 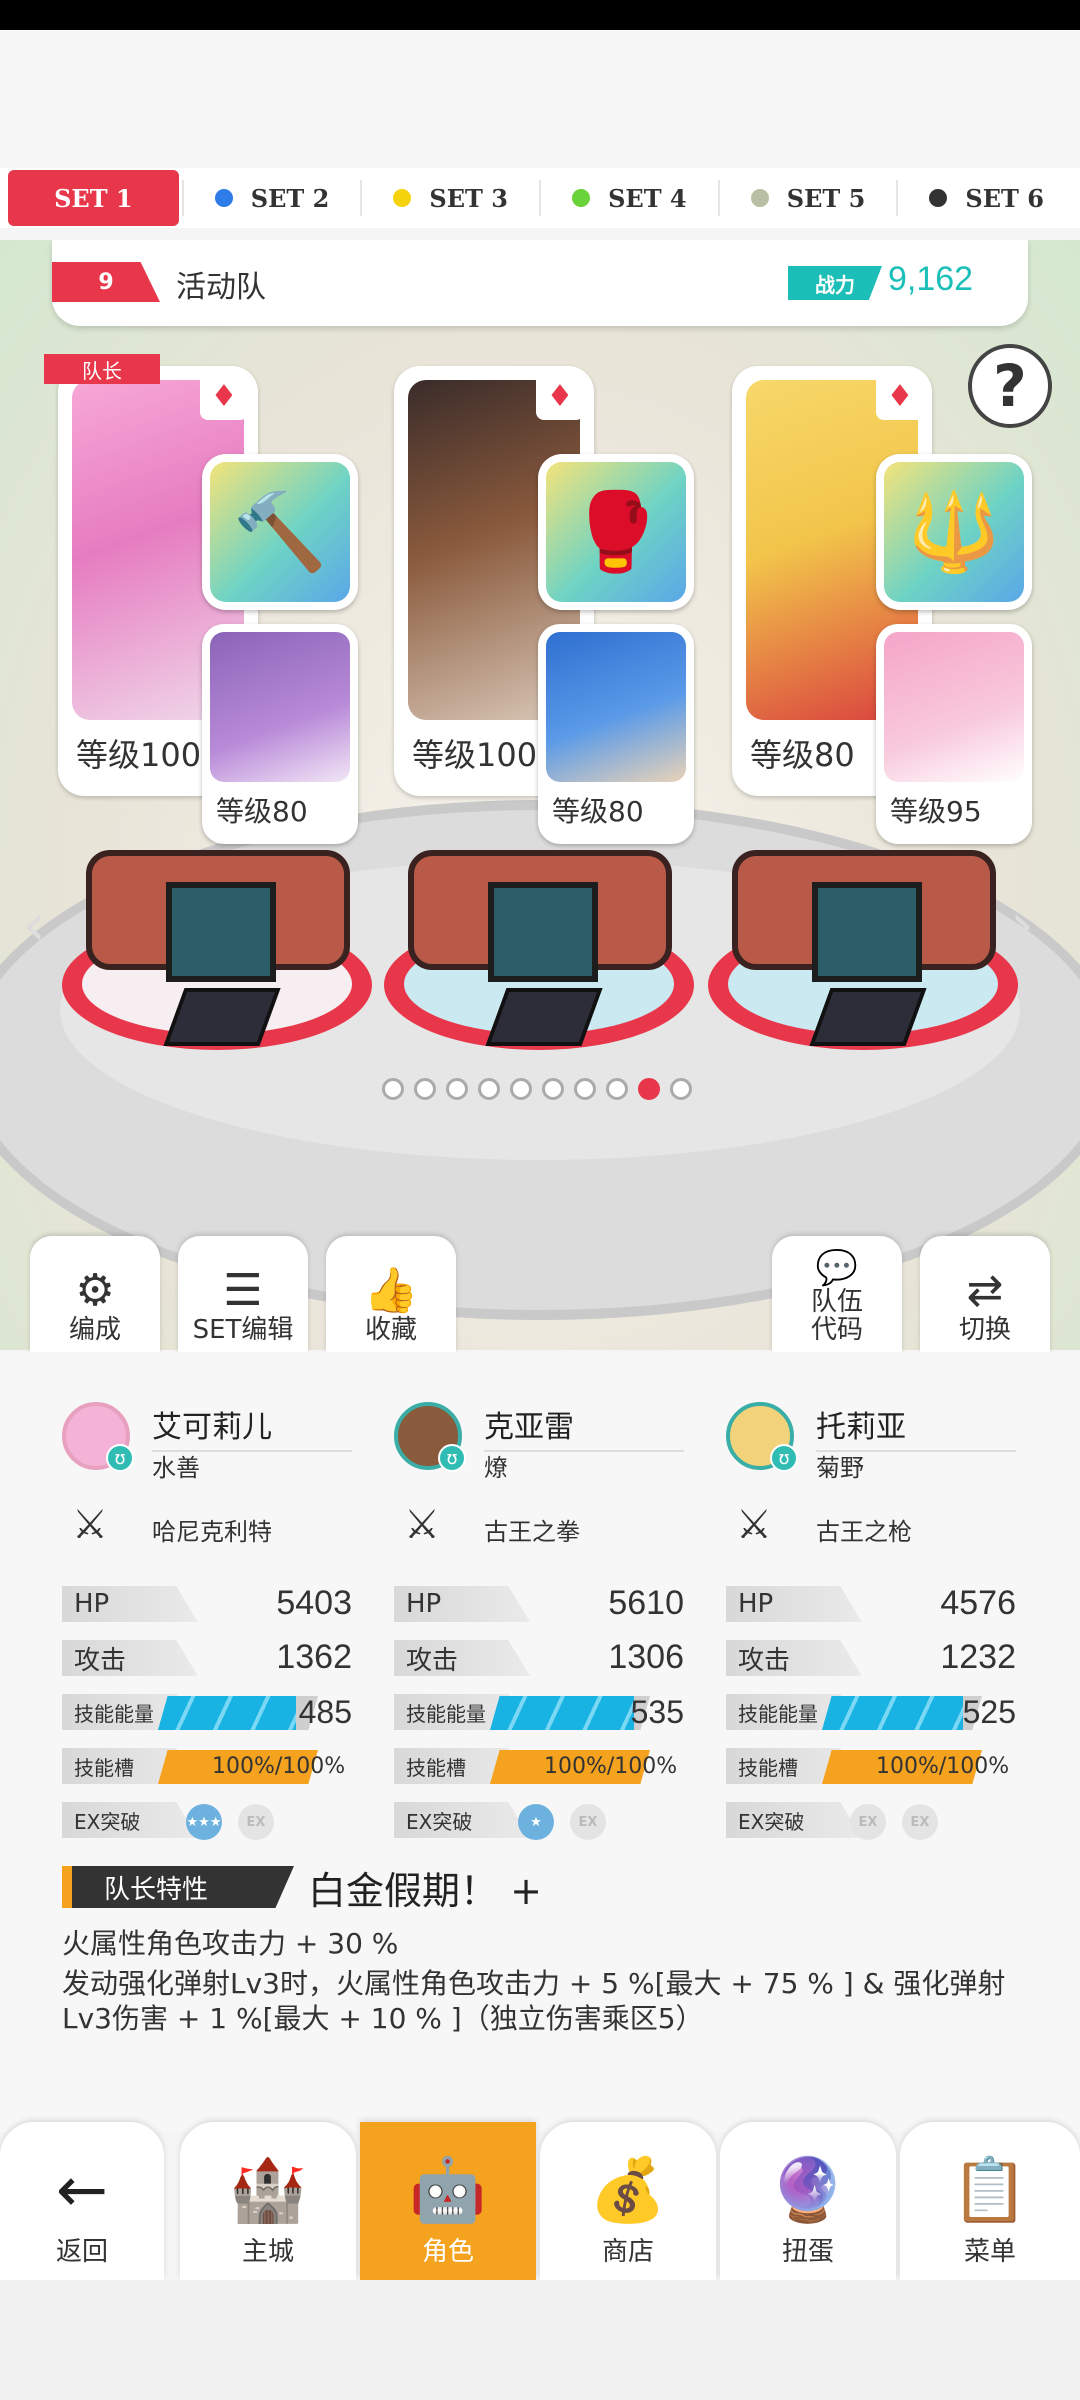 I want to click on nav-city: 🏰 主城, so click(x=268, y=2201).